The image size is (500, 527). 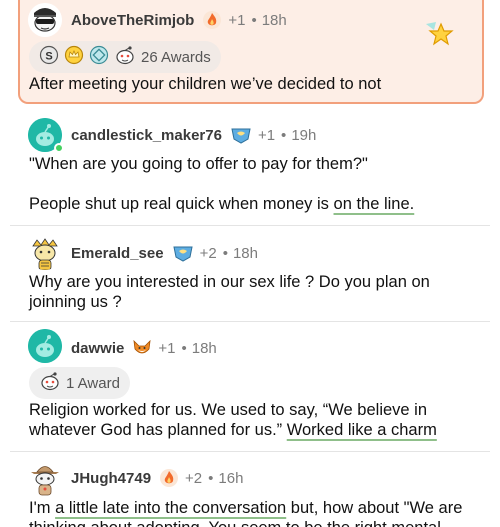 I want to click on awards-count: 26 Awards, so click(x=176, y=57).